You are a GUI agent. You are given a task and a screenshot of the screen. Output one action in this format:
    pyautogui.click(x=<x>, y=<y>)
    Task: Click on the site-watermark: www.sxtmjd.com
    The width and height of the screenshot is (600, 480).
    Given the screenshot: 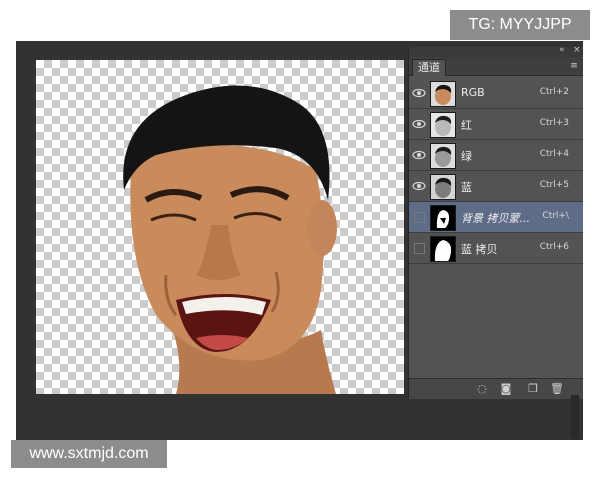 What is the action you would take?
    pyautogui.click(x=89, y=454)
    